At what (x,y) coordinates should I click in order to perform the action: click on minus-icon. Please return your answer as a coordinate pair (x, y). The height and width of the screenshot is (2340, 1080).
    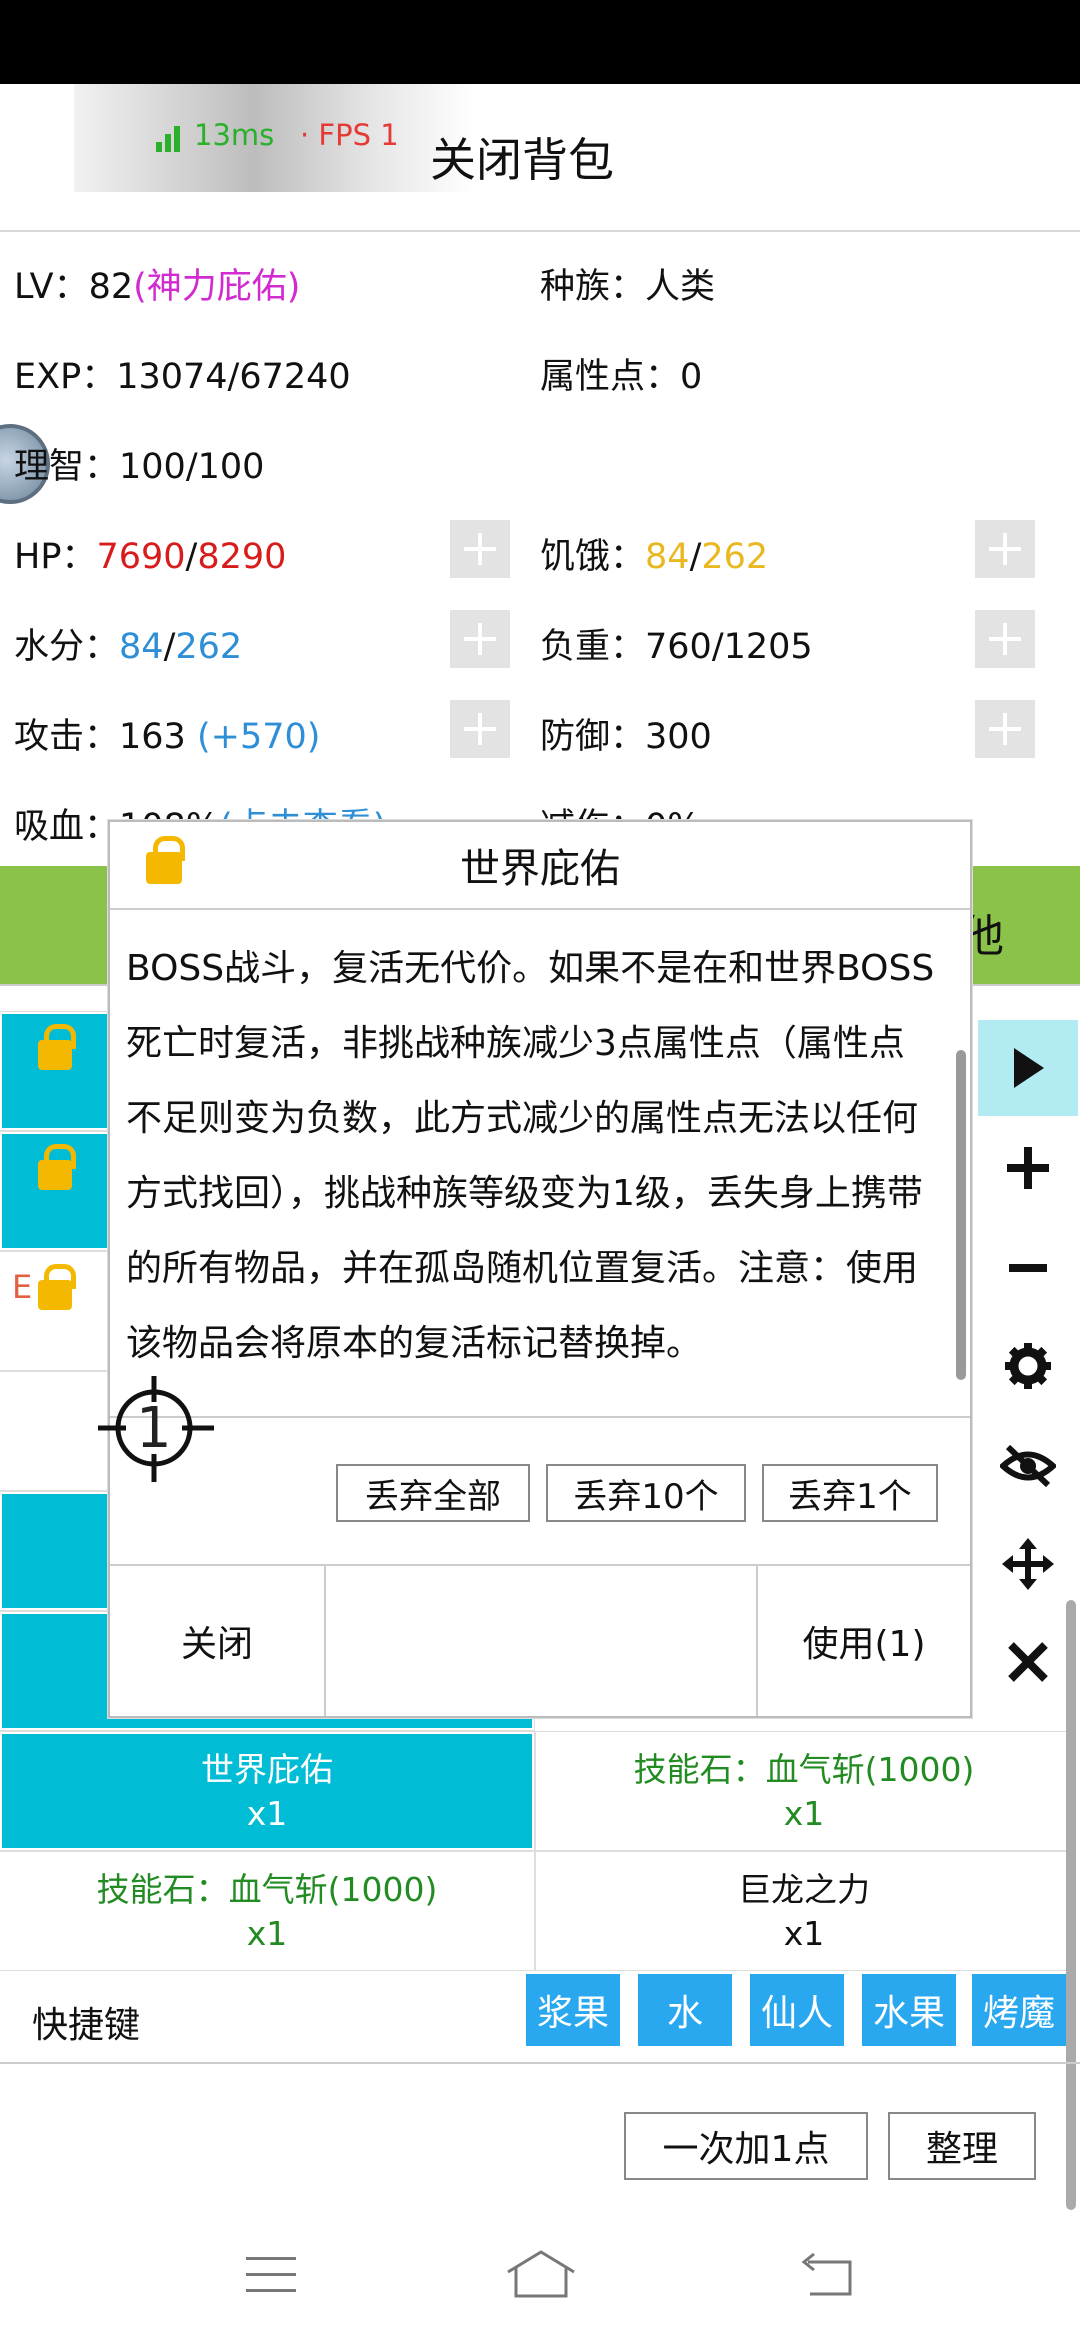
    Looking at the image, I should click on (1028, 1268).